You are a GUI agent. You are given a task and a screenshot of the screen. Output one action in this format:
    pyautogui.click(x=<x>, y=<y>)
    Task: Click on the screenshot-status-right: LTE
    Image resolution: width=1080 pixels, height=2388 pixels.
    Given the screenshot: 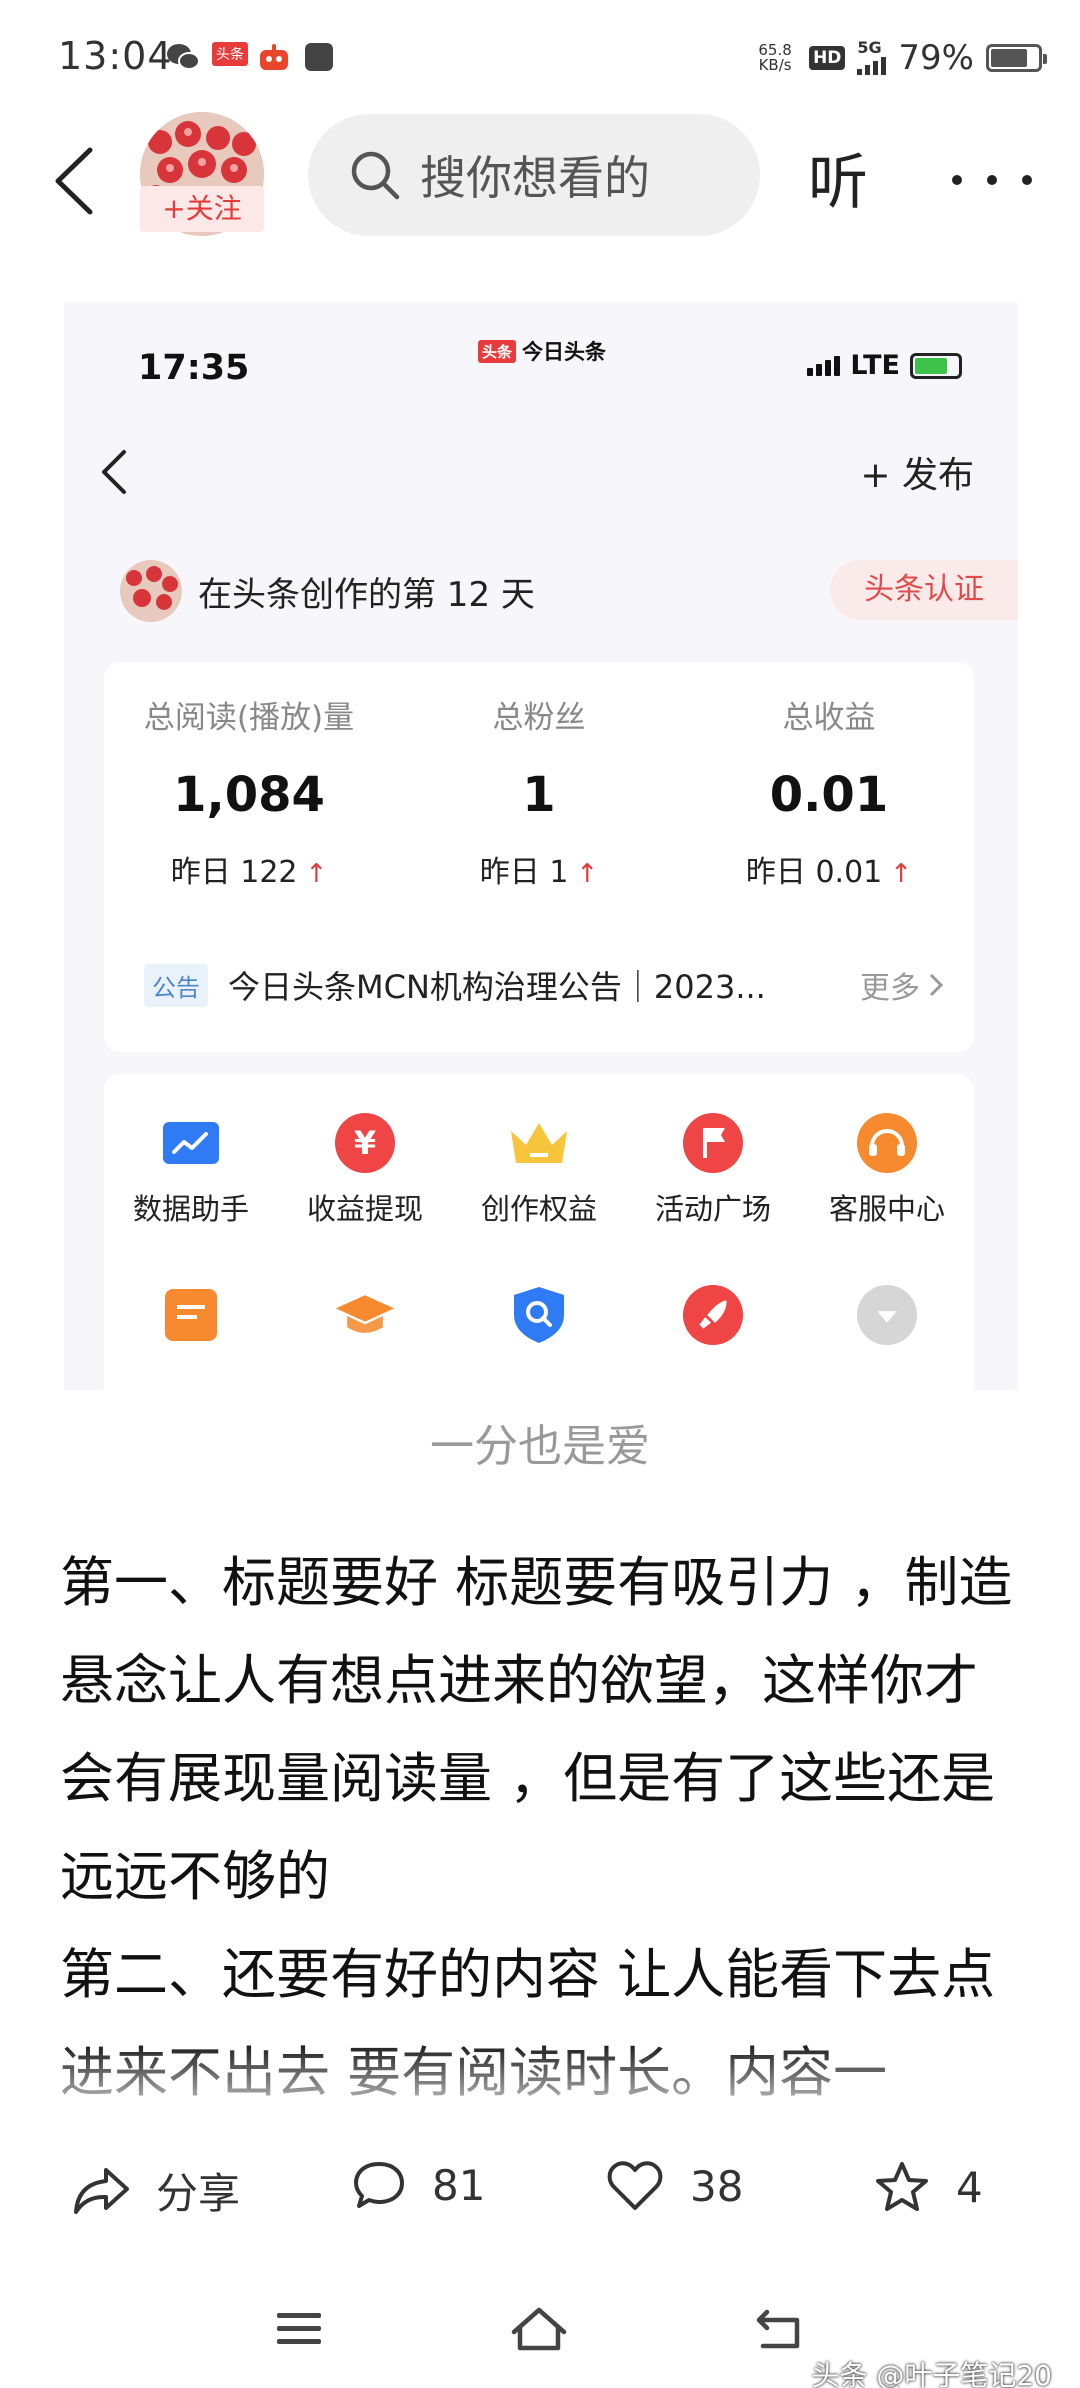 What is the action you would take?
    pyautogui.click(x=884, y=365)
    